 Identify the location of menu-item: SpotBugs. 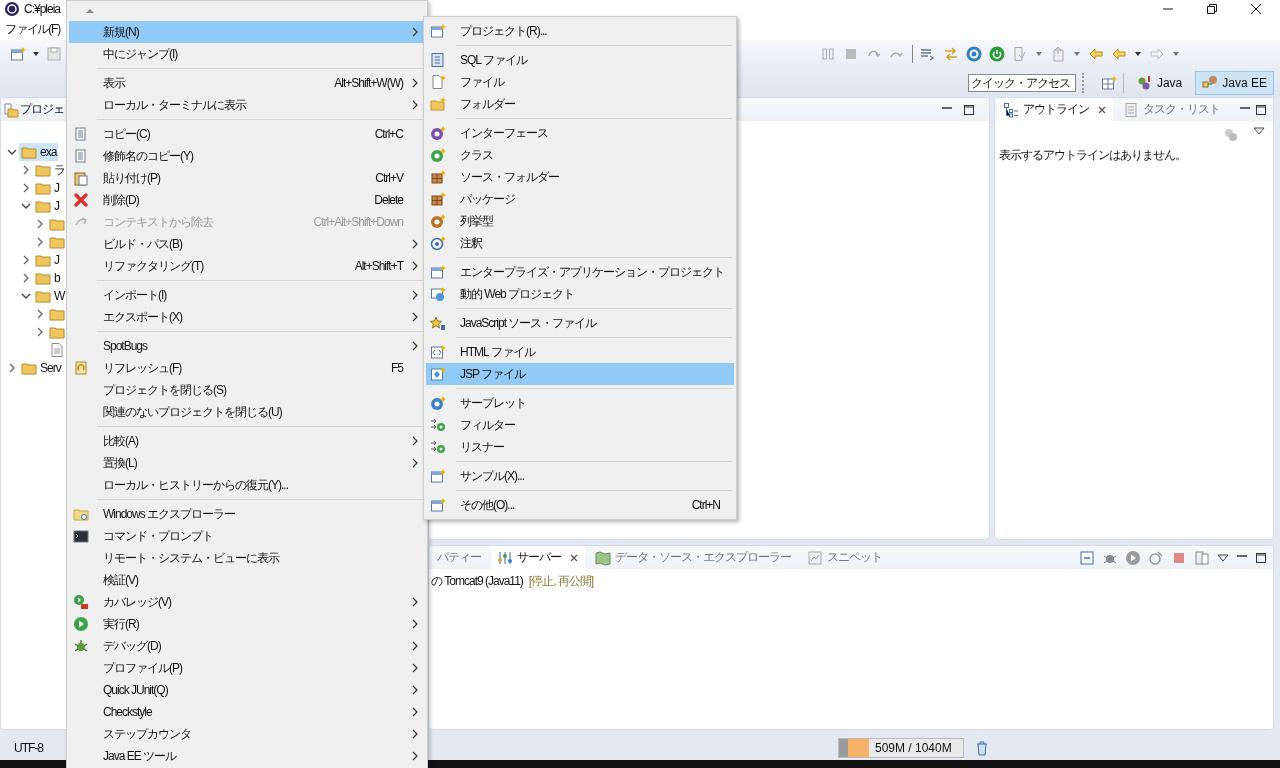
(247, 346).